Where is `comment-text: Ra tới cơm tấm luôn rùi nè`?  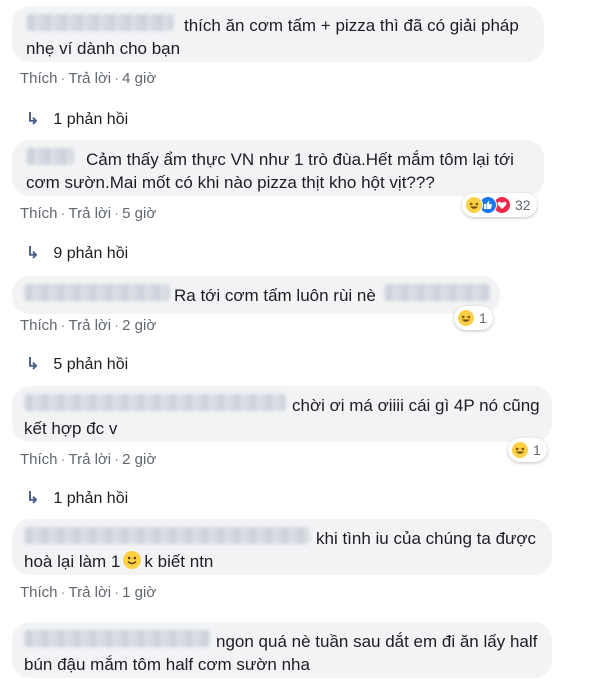
comment-text: Ra tới cơm tấm luôn rùi nè is located at coordinates (275, 295).